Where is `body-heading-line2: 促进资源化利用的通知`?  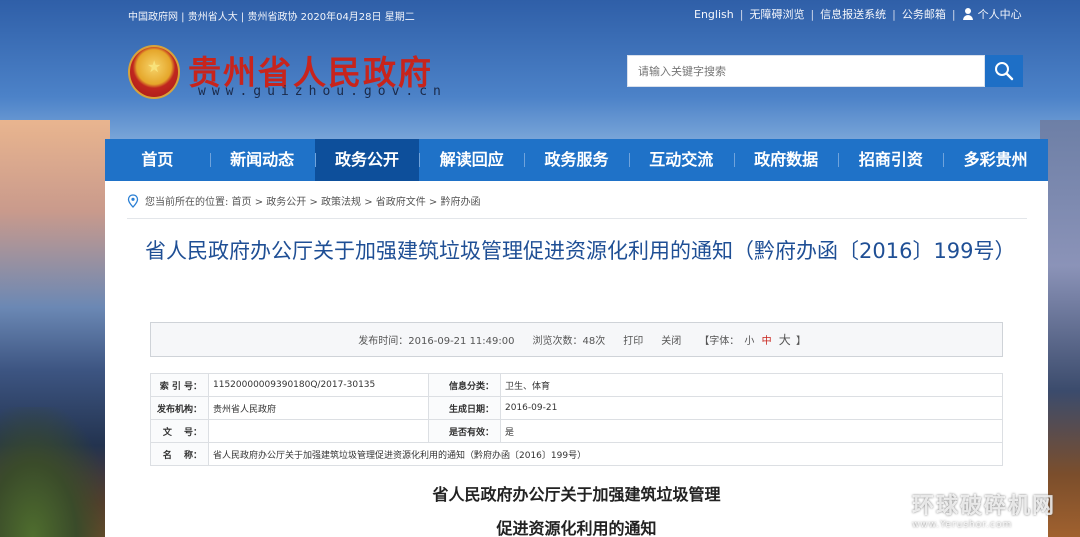
body-heading-line2: 促进资源化利用的通知 is located at coordinates (576, 528).